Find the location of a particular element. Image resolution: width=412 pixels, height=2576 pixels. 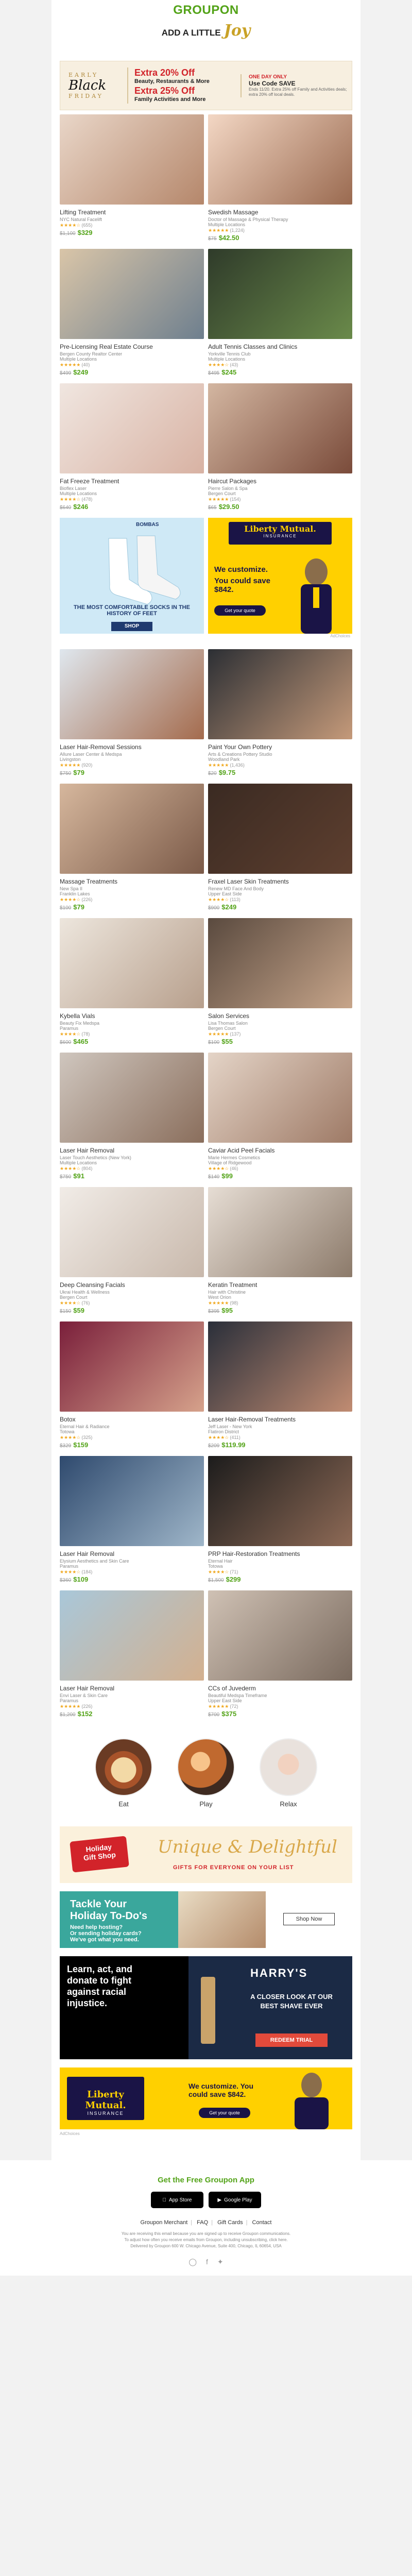

deal-location: Livingston is located at coordinates (70, 759).